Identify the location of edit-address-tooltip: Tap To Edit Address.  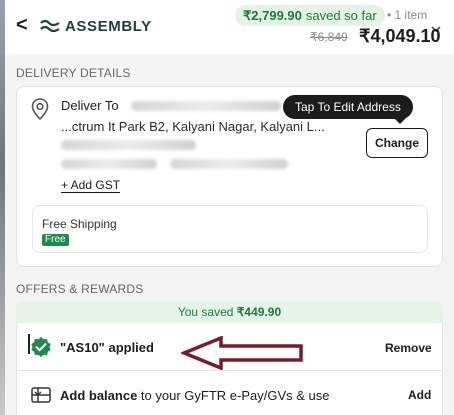
(348, 107).